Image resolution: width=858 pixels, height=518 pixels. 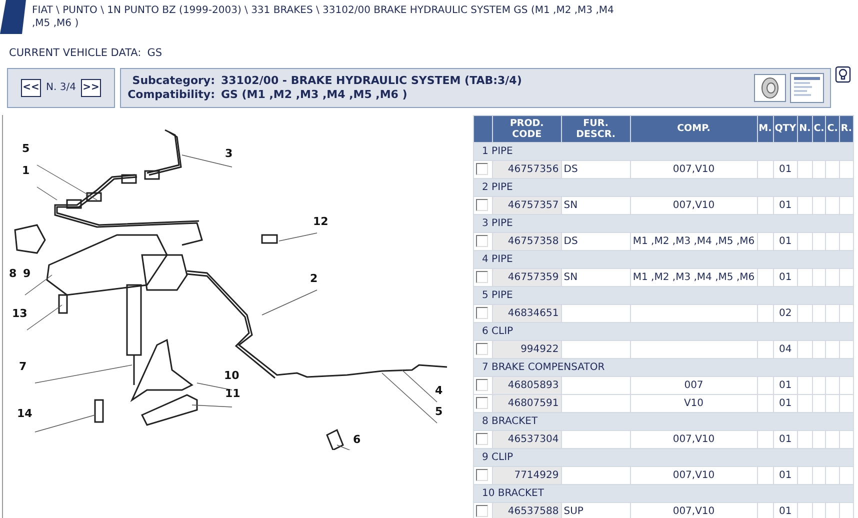 I want to click on part-group-label: 4 PIPE, so click(x=664, y=259).